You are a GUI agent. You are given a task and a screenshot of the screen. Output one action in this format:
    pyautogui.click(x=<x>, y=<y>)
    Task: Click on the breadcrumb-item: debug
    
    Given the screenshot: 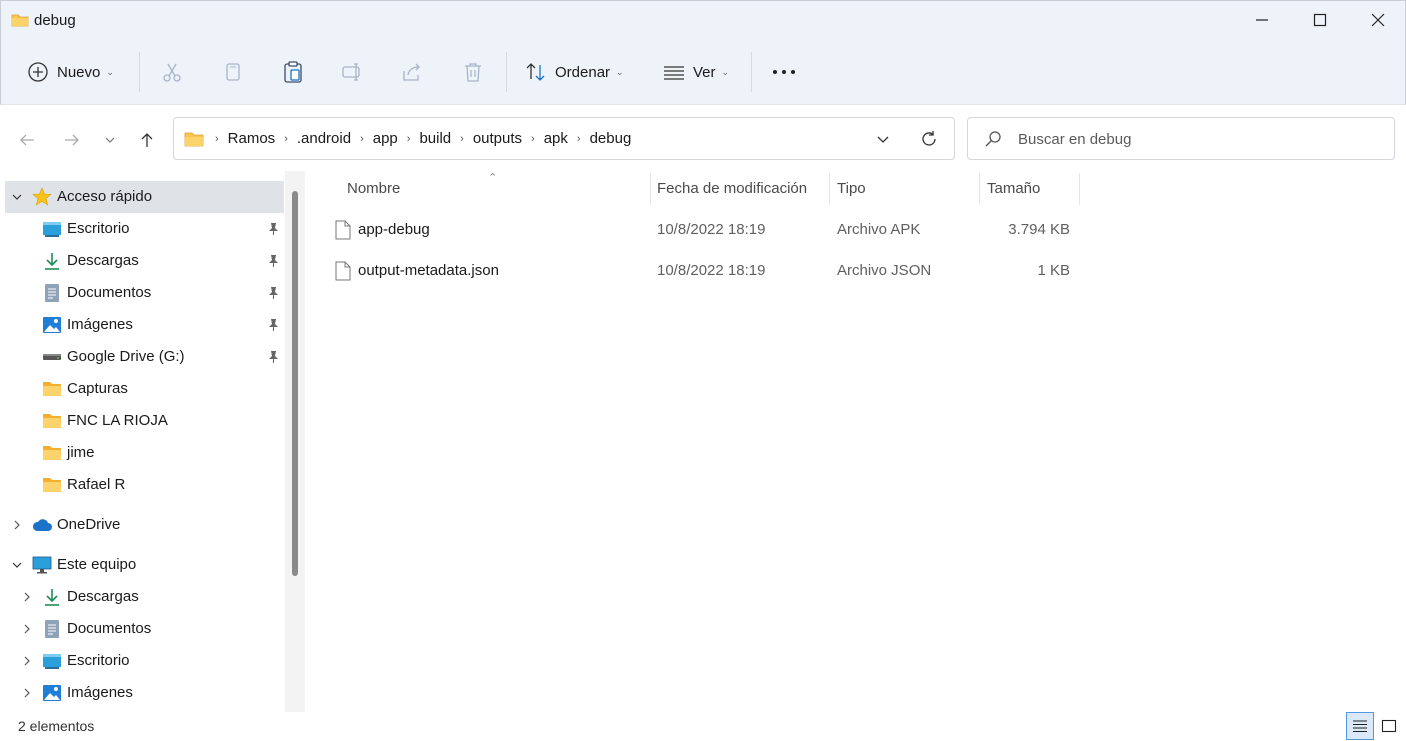 What is the action you would take?
    pyautogui.click(x=611, y=138)
    